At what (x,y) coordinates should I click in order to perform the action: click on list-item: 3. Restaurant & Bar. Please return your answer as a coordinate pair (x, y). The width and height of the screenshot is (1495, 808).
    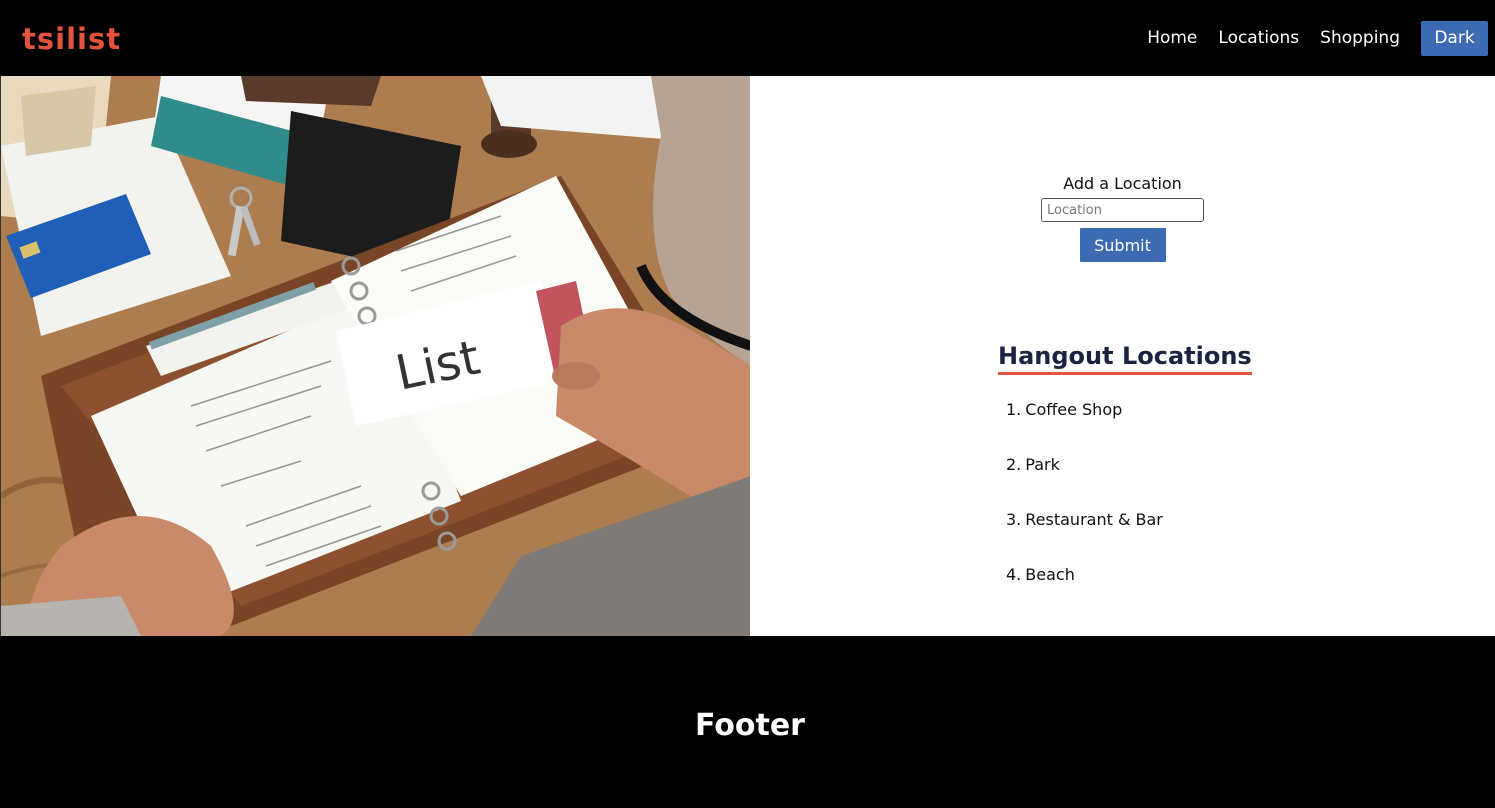
    Looking at the image, I should click on (1084, 519).